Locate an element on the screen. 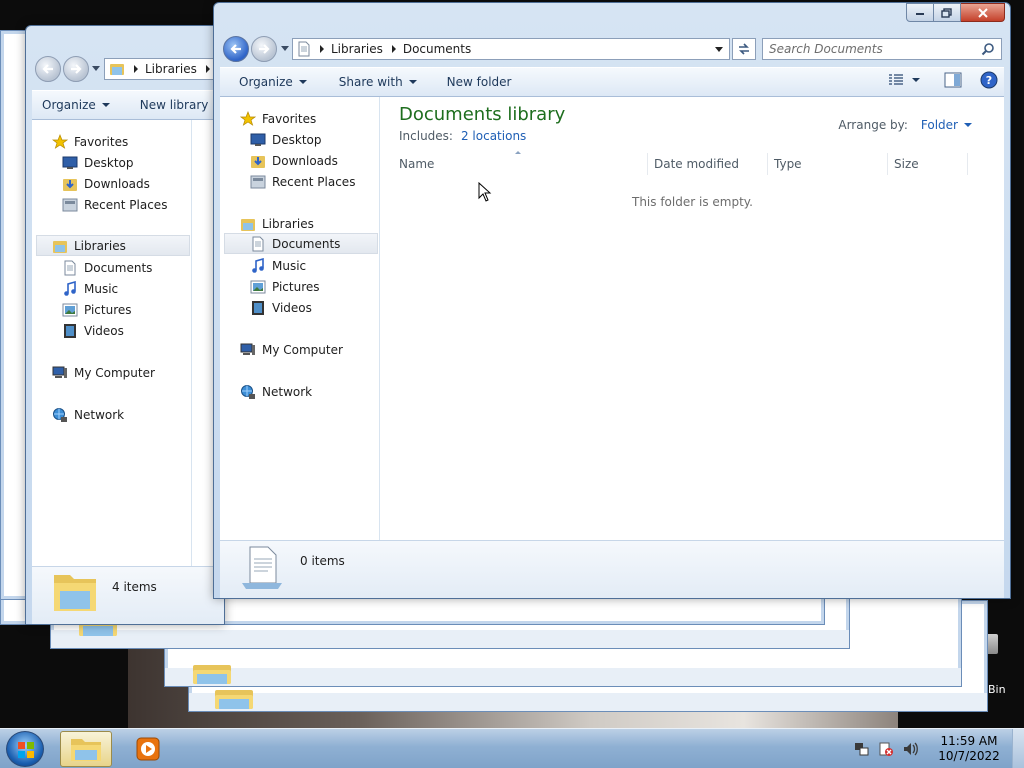 Image resolution: width=1024 pixels, height=768 pixels. column-size: Size is located at coordinates (928, 164).